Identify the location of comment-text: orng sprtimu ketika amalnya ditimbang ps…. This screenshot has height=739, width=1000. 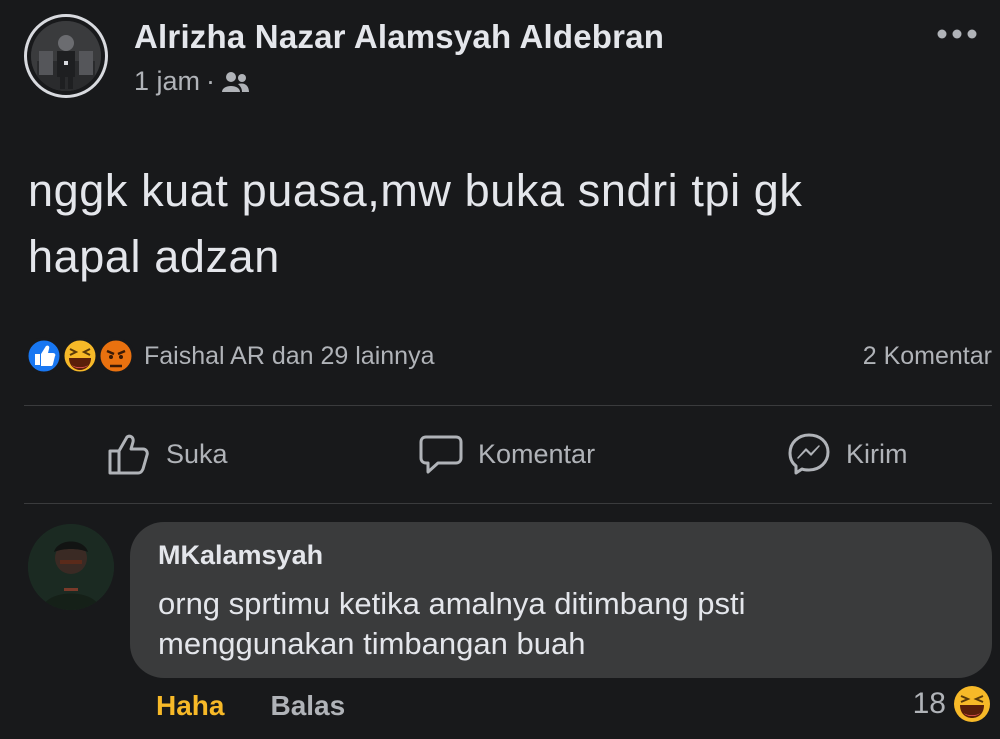
(558, 624).